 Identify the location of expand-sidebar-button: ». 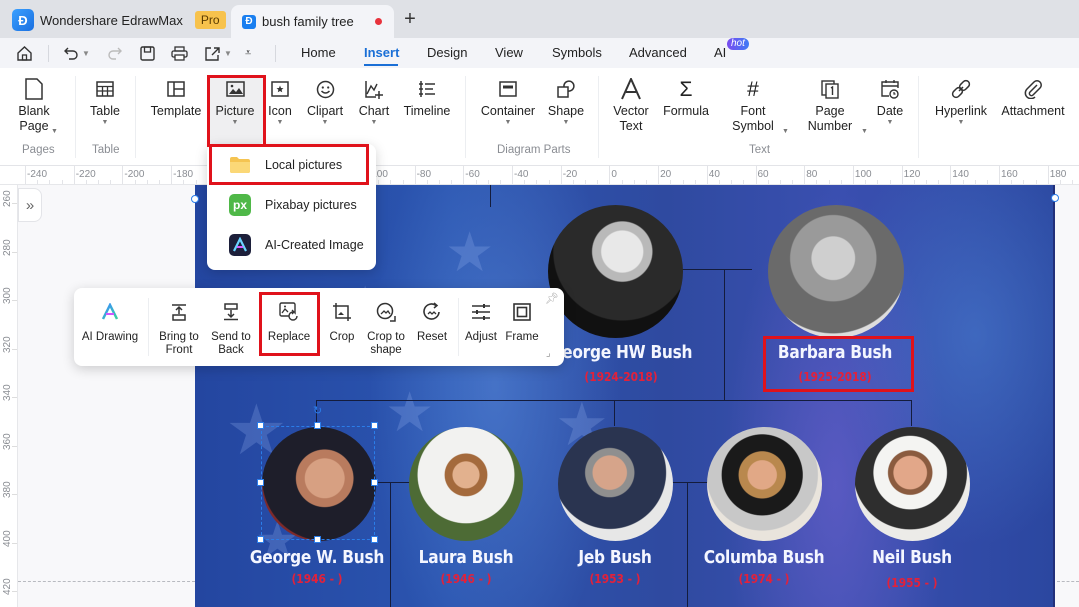
(30, 205).